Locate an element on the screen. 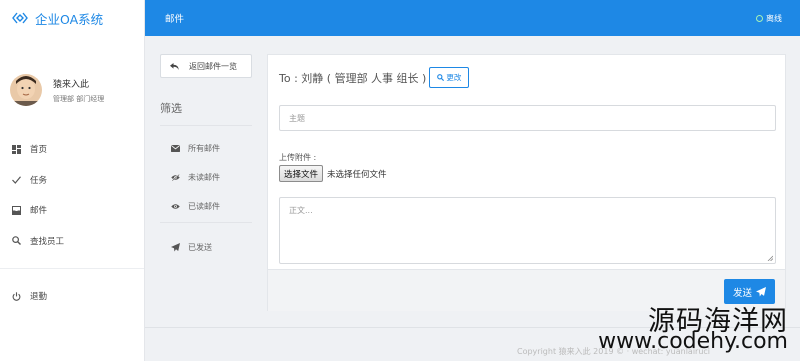 The height and width of the screenshot is (361, 800). sidebar-nav: 首页 任务 邮件 查找员工 is located at coordinates (72, 191).